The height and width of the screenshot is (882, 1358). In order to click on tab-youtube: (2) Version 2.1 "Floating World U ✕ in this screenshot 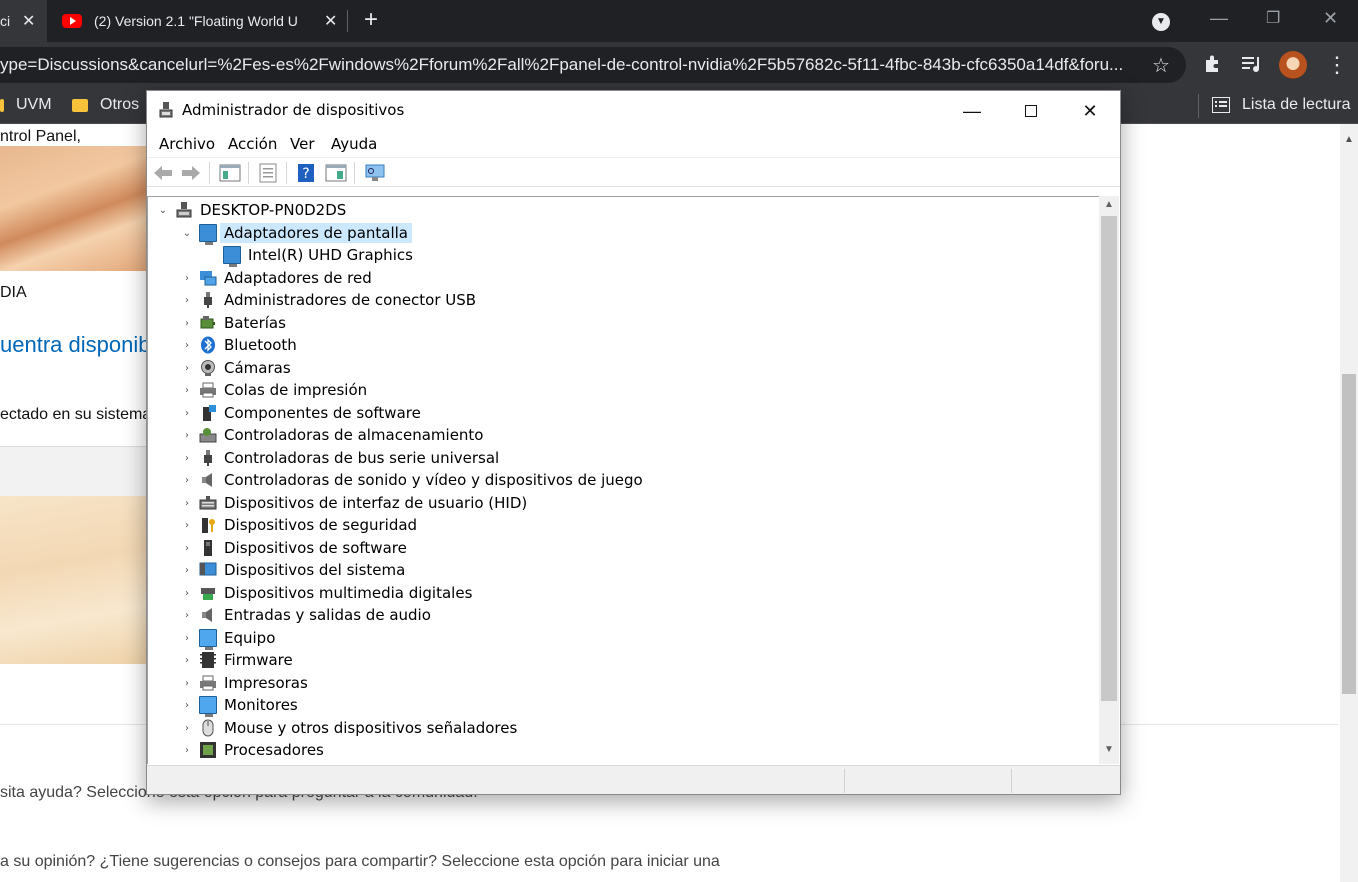, I will do `click(200, 21)`.